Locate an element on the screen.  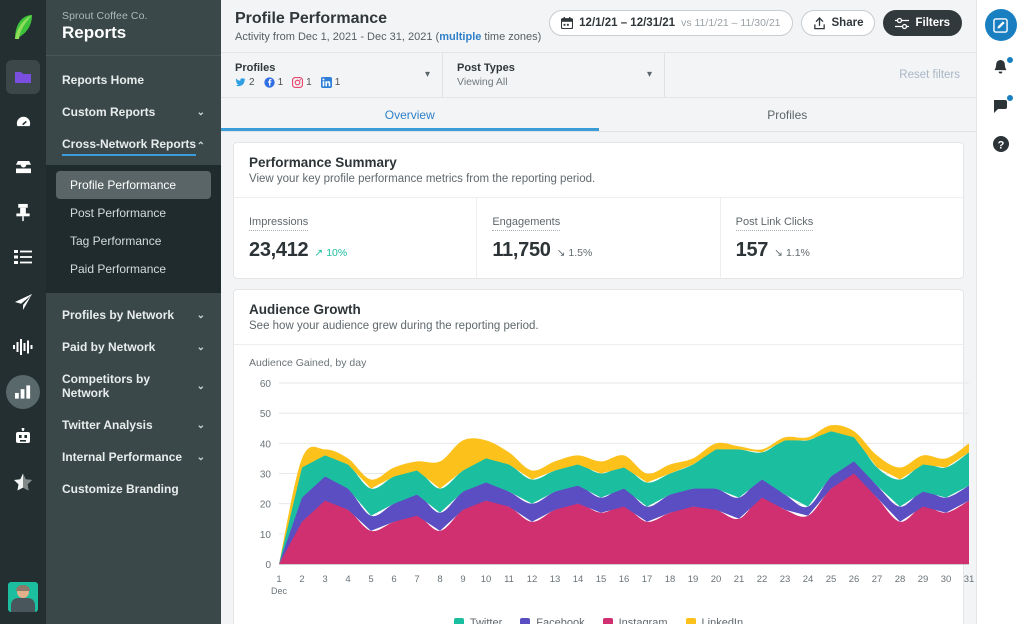
sidebar-item-twitter-analysis: Twitter Analysis ⌄ is located at coordinates (133, 425).